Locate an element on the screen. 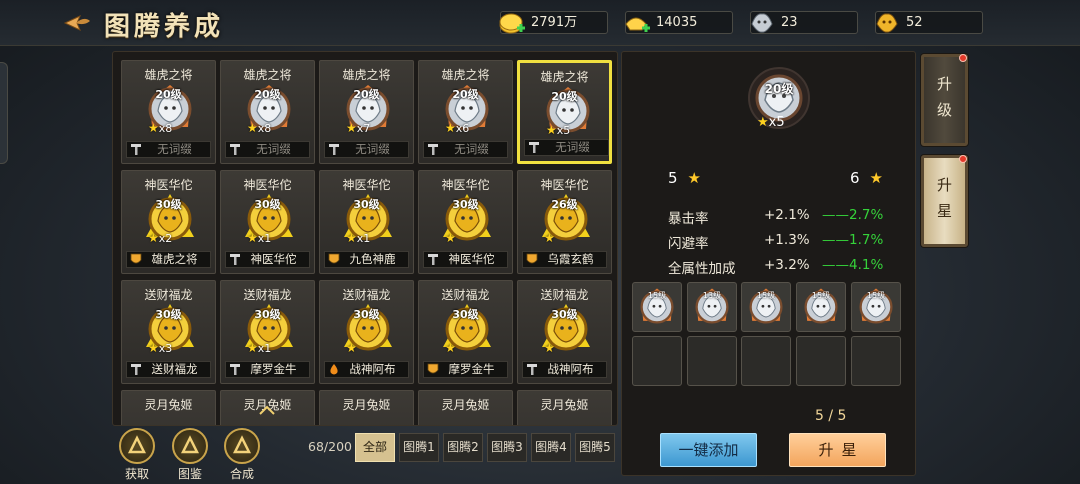  totem-card: 神医华佗 30级 ★x1 九色神鹿 is located at coordinates (366, 222).